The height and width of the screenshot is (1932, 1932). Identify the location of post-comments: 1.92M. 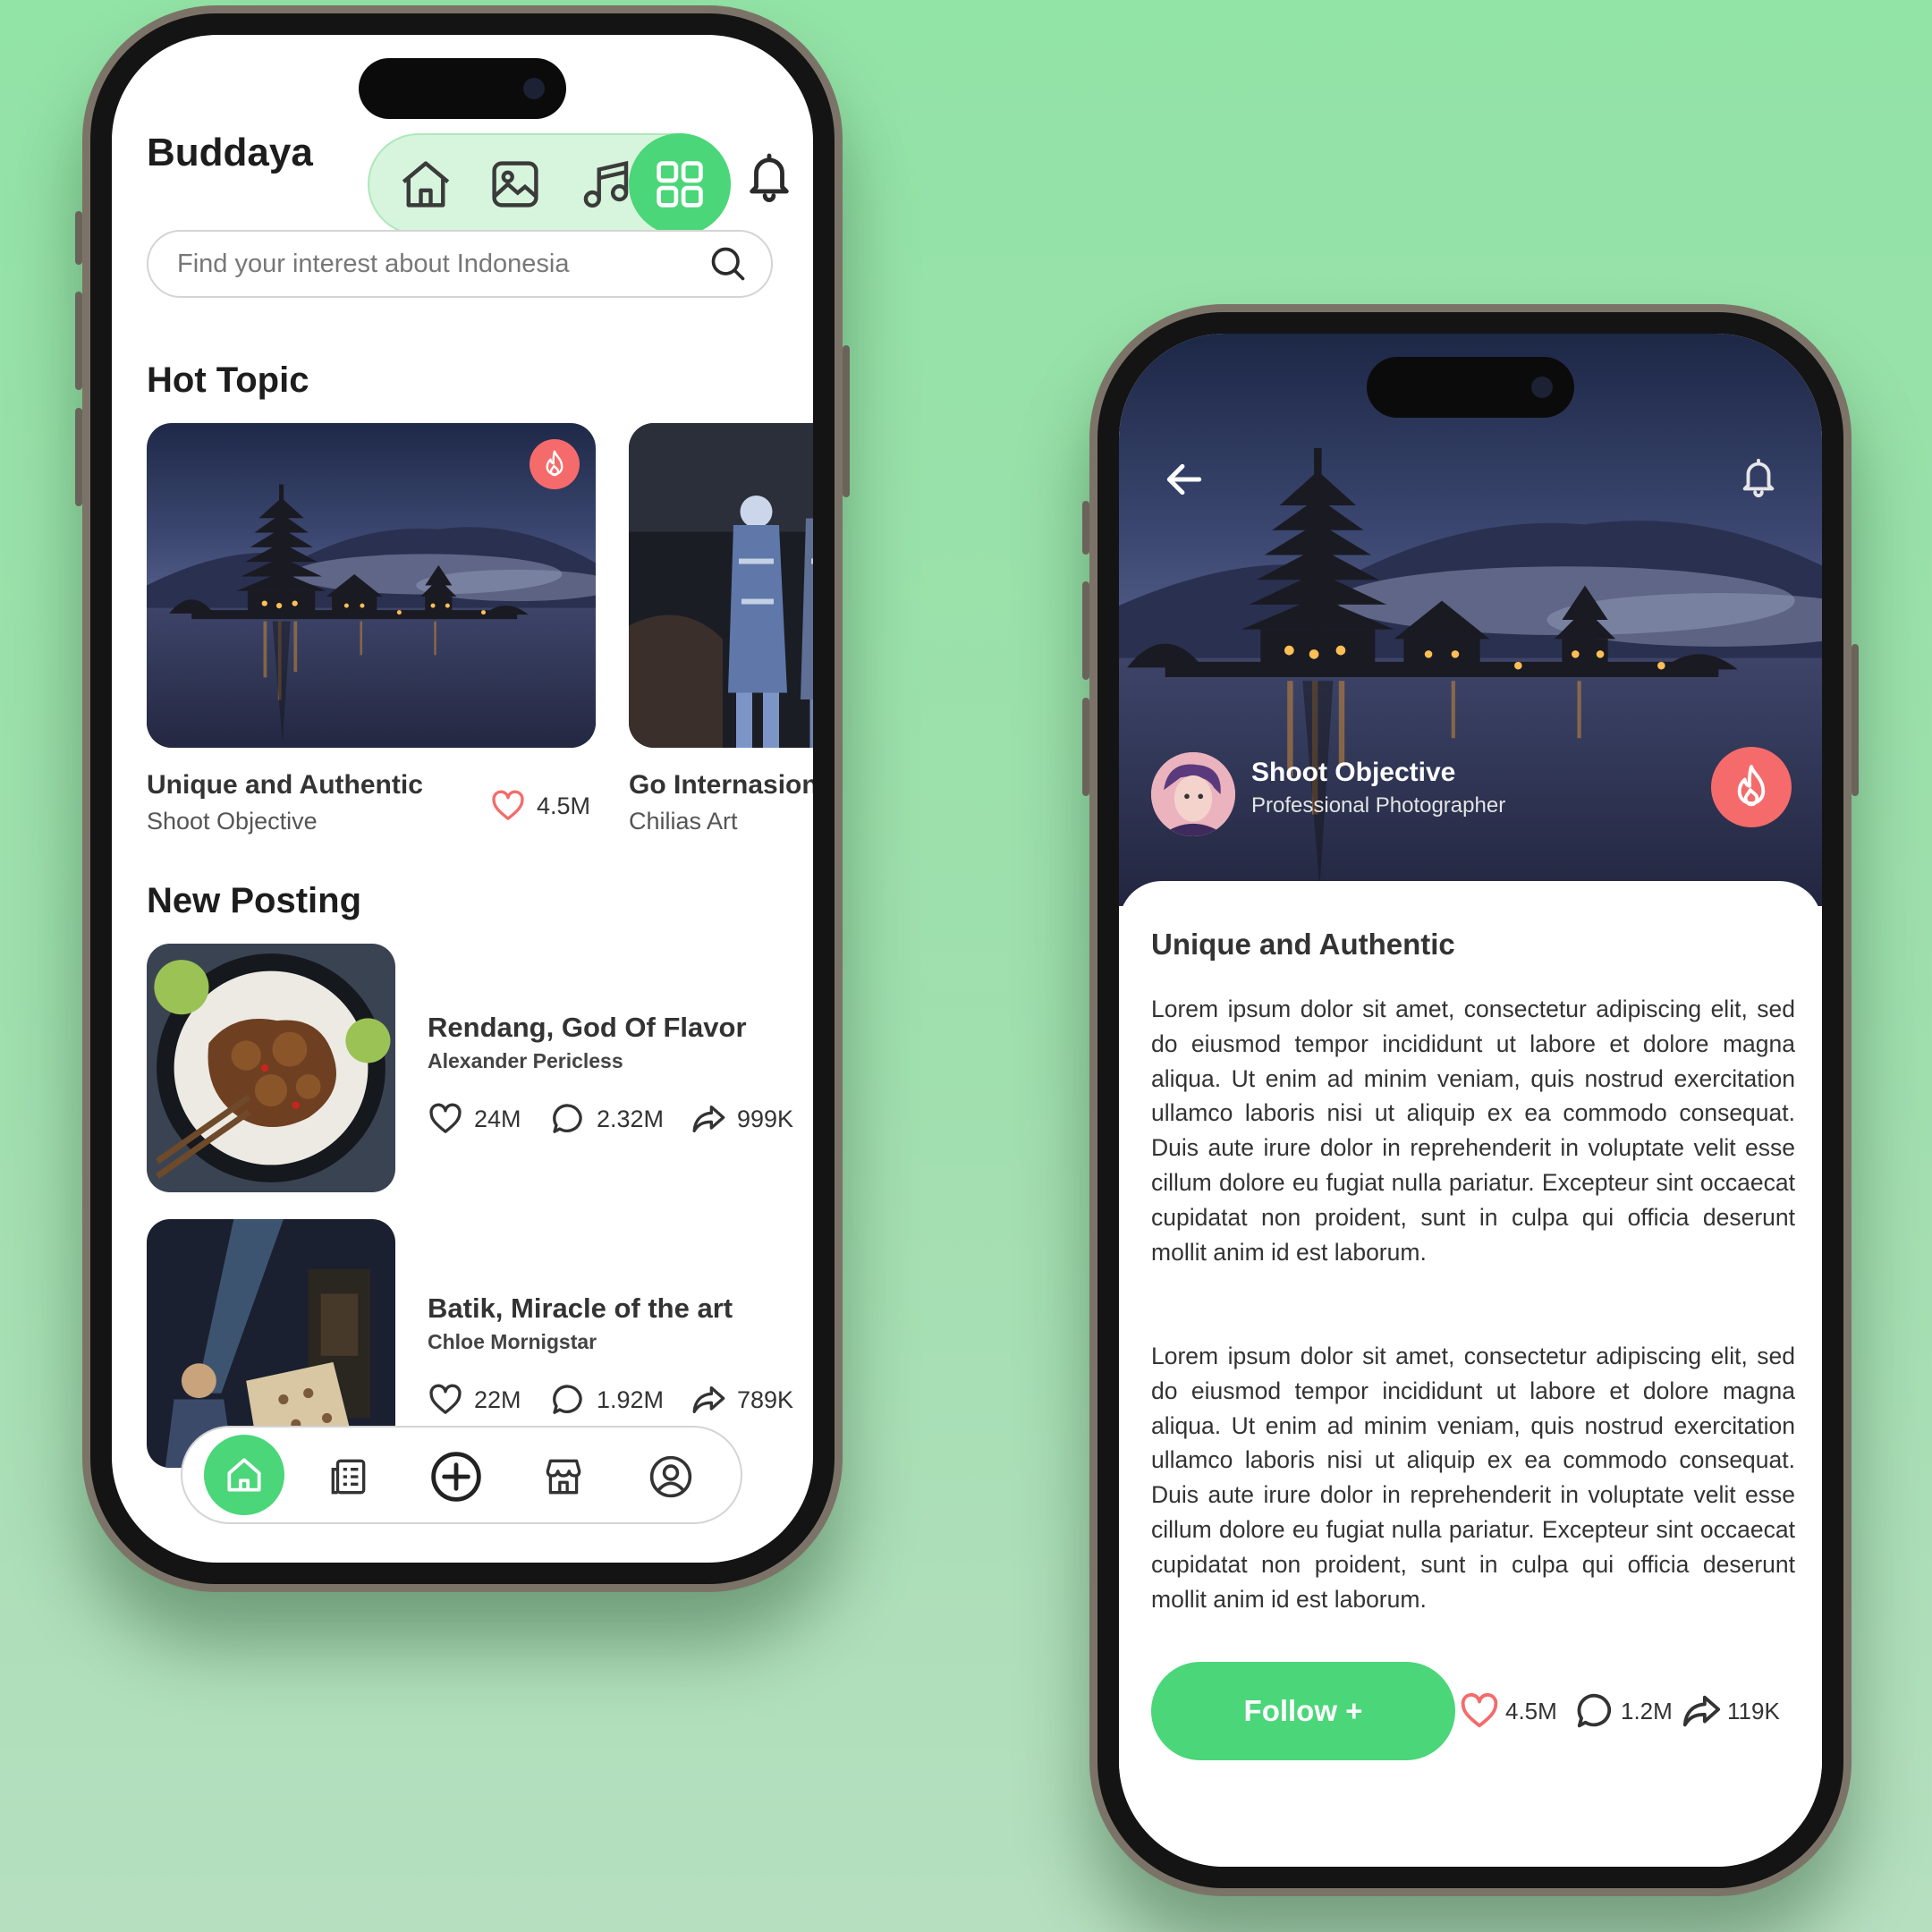
(607, 1400).